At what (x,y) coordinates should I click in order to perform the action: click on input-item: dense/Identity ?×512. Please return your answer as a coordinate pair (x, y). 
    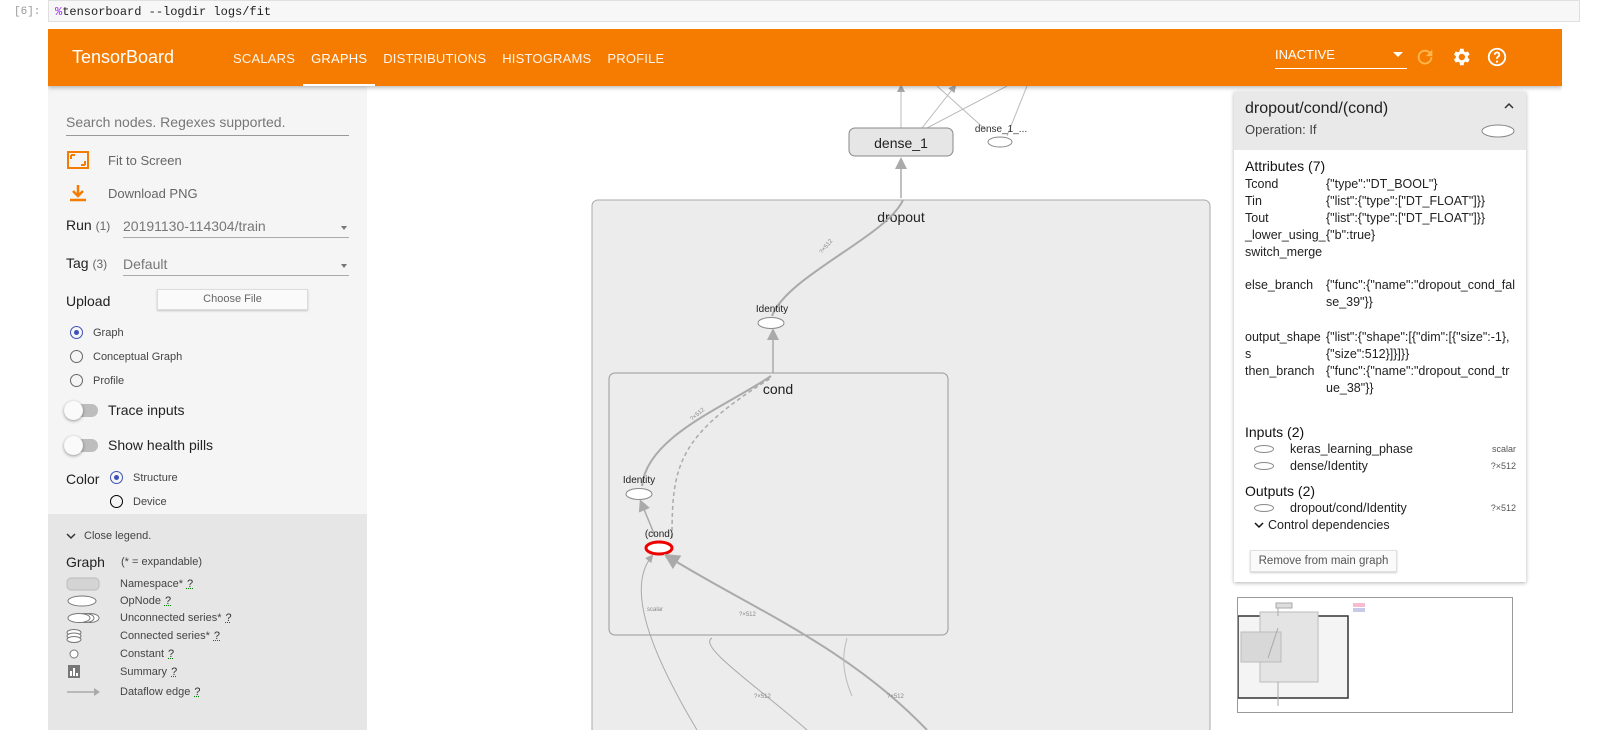
    Looking at the image, I should click on (1385, 466).